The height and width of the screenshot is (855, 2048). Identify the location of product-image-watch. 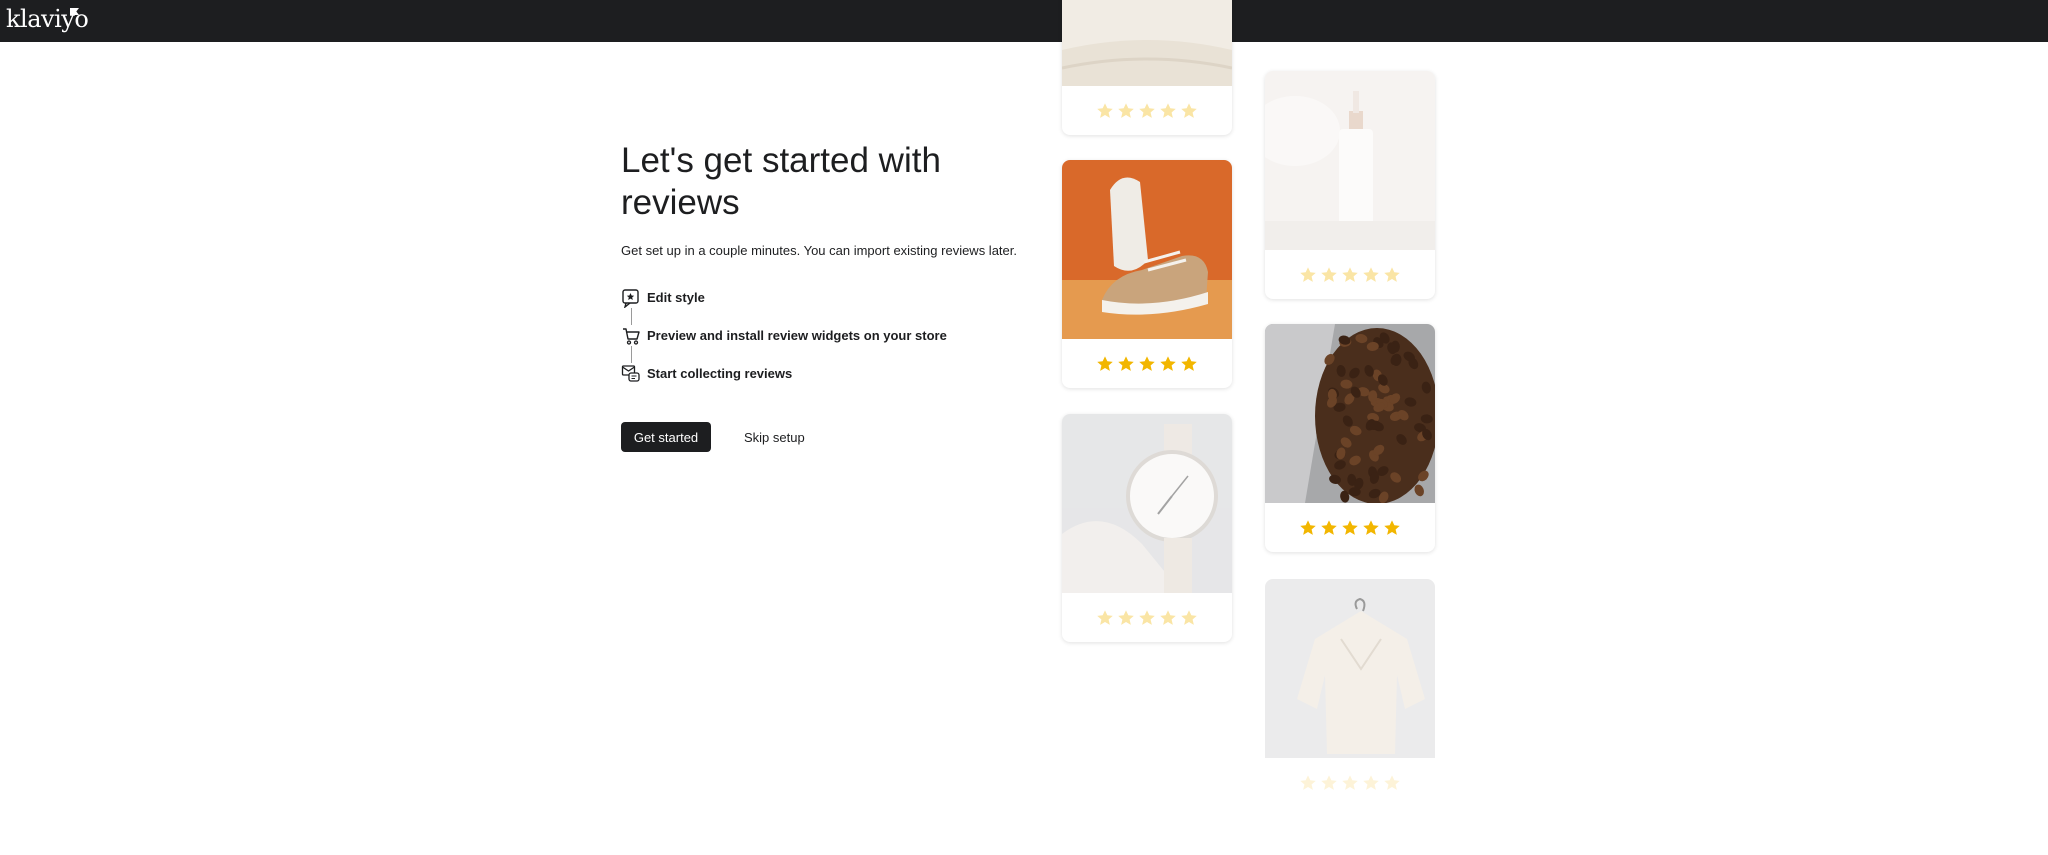
(1147, 503).